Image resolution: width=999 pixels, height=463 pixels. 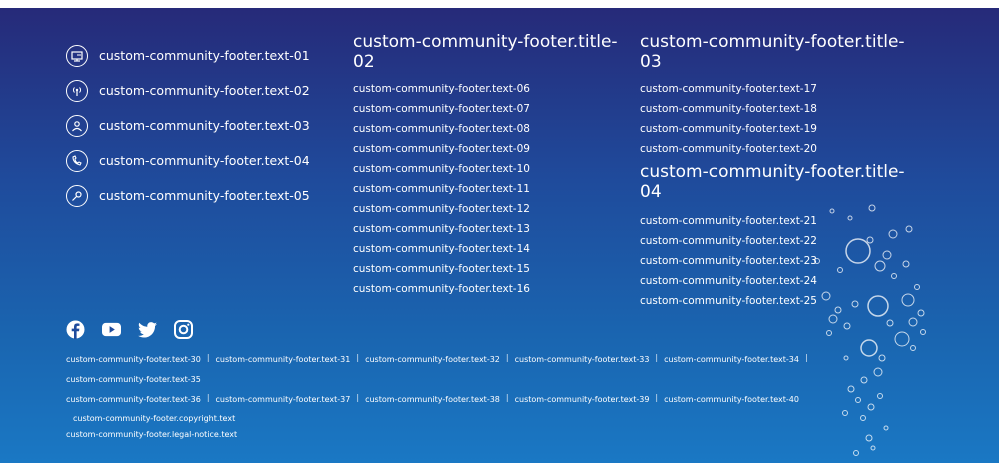 I want to click on social-links, so click(x=129, y=329).